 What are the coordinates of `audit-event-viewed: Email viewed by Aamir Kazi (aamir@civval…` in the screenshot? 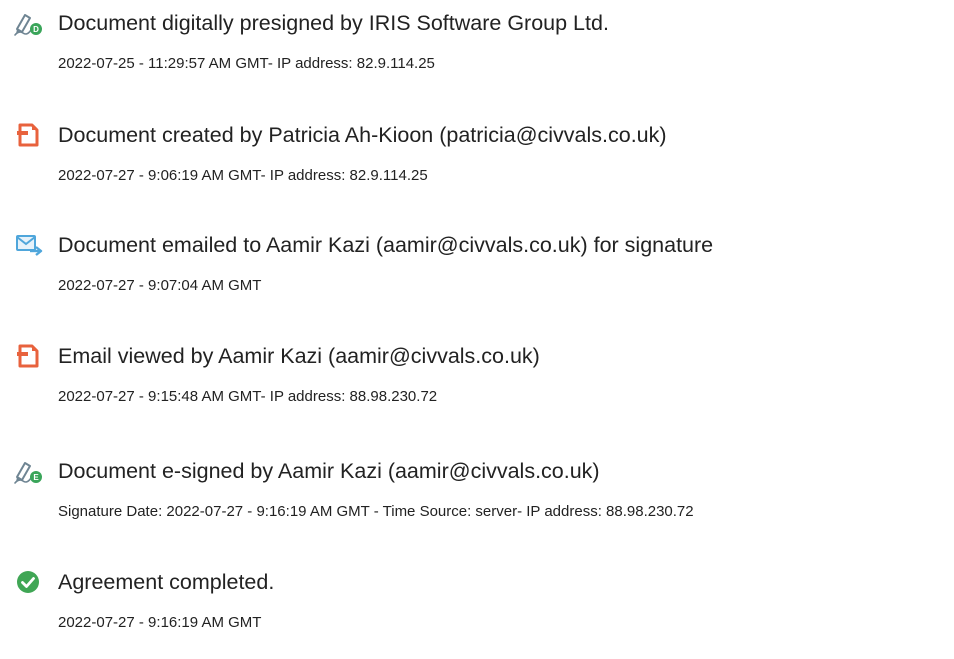 It's located at (477, 388).